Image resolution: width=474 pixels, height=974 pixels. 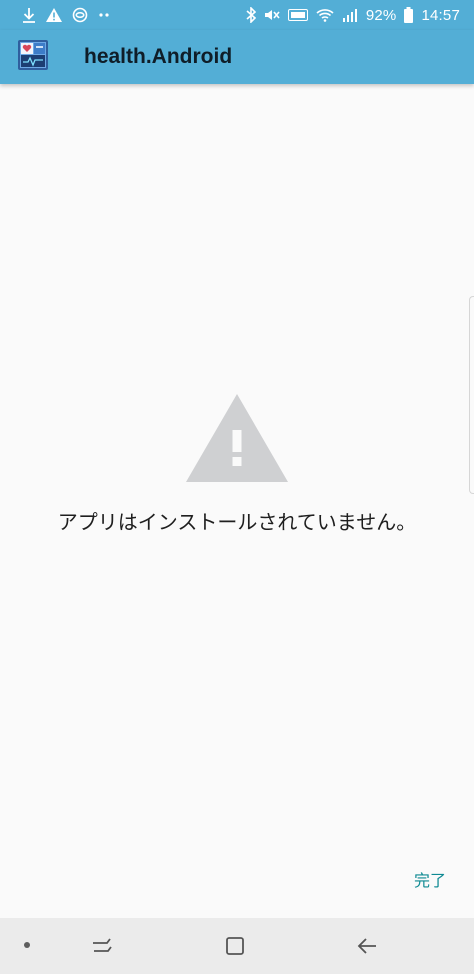 I want to click on status-bar: 92% 14:57, so click(x=237, y=15).